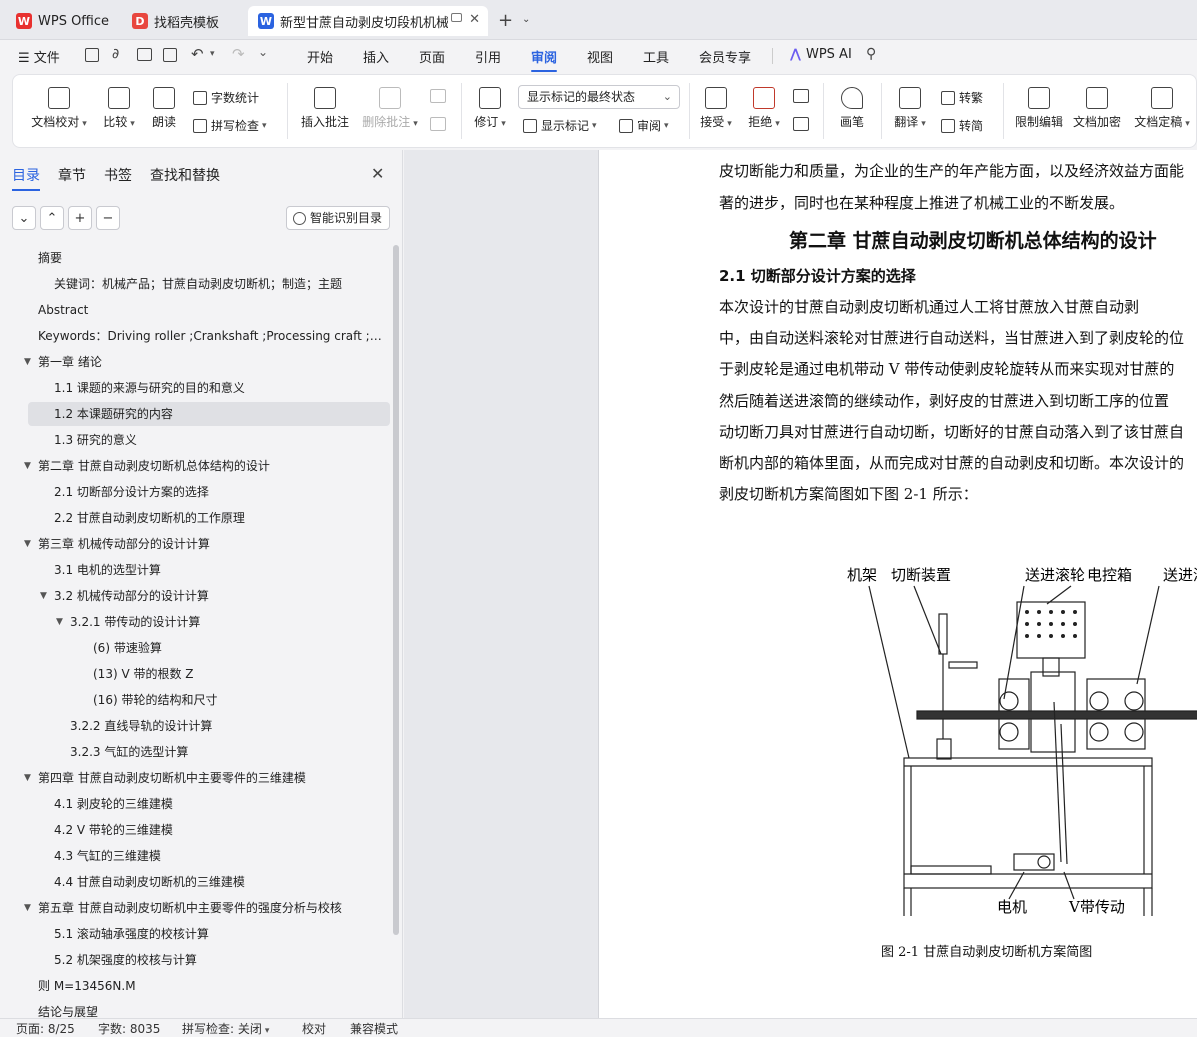 Image resolution: width=1197 pixels, height=1037 pixels. I want to click on menu-view: 视图, so click(600, 56).